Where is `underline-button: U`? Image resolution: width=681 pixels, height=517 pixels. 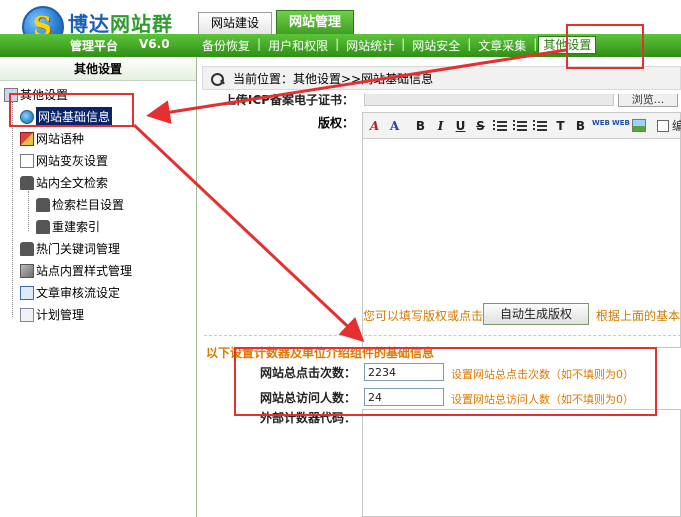 underline-button: U is located at coordinates (460, 126).